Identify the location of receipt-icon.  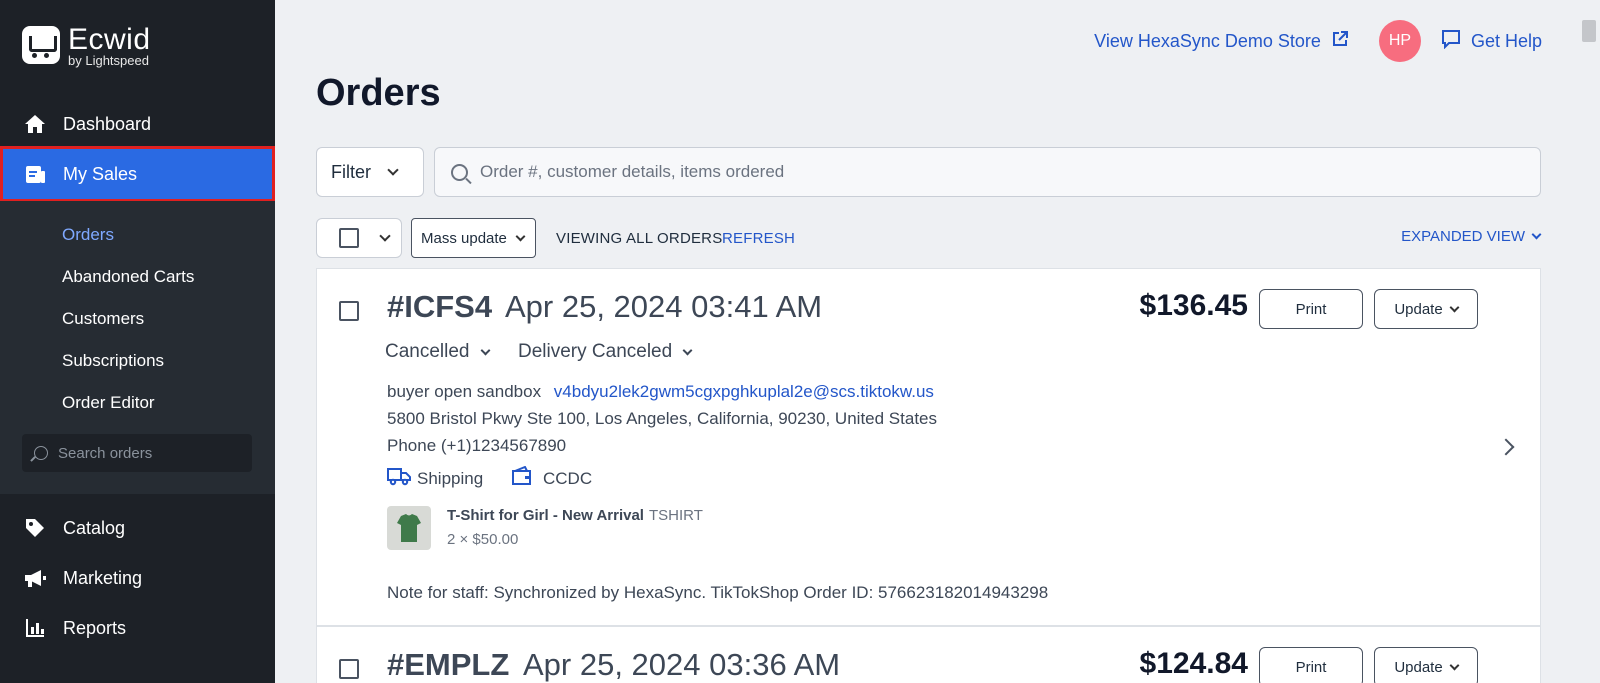
(35, 174).